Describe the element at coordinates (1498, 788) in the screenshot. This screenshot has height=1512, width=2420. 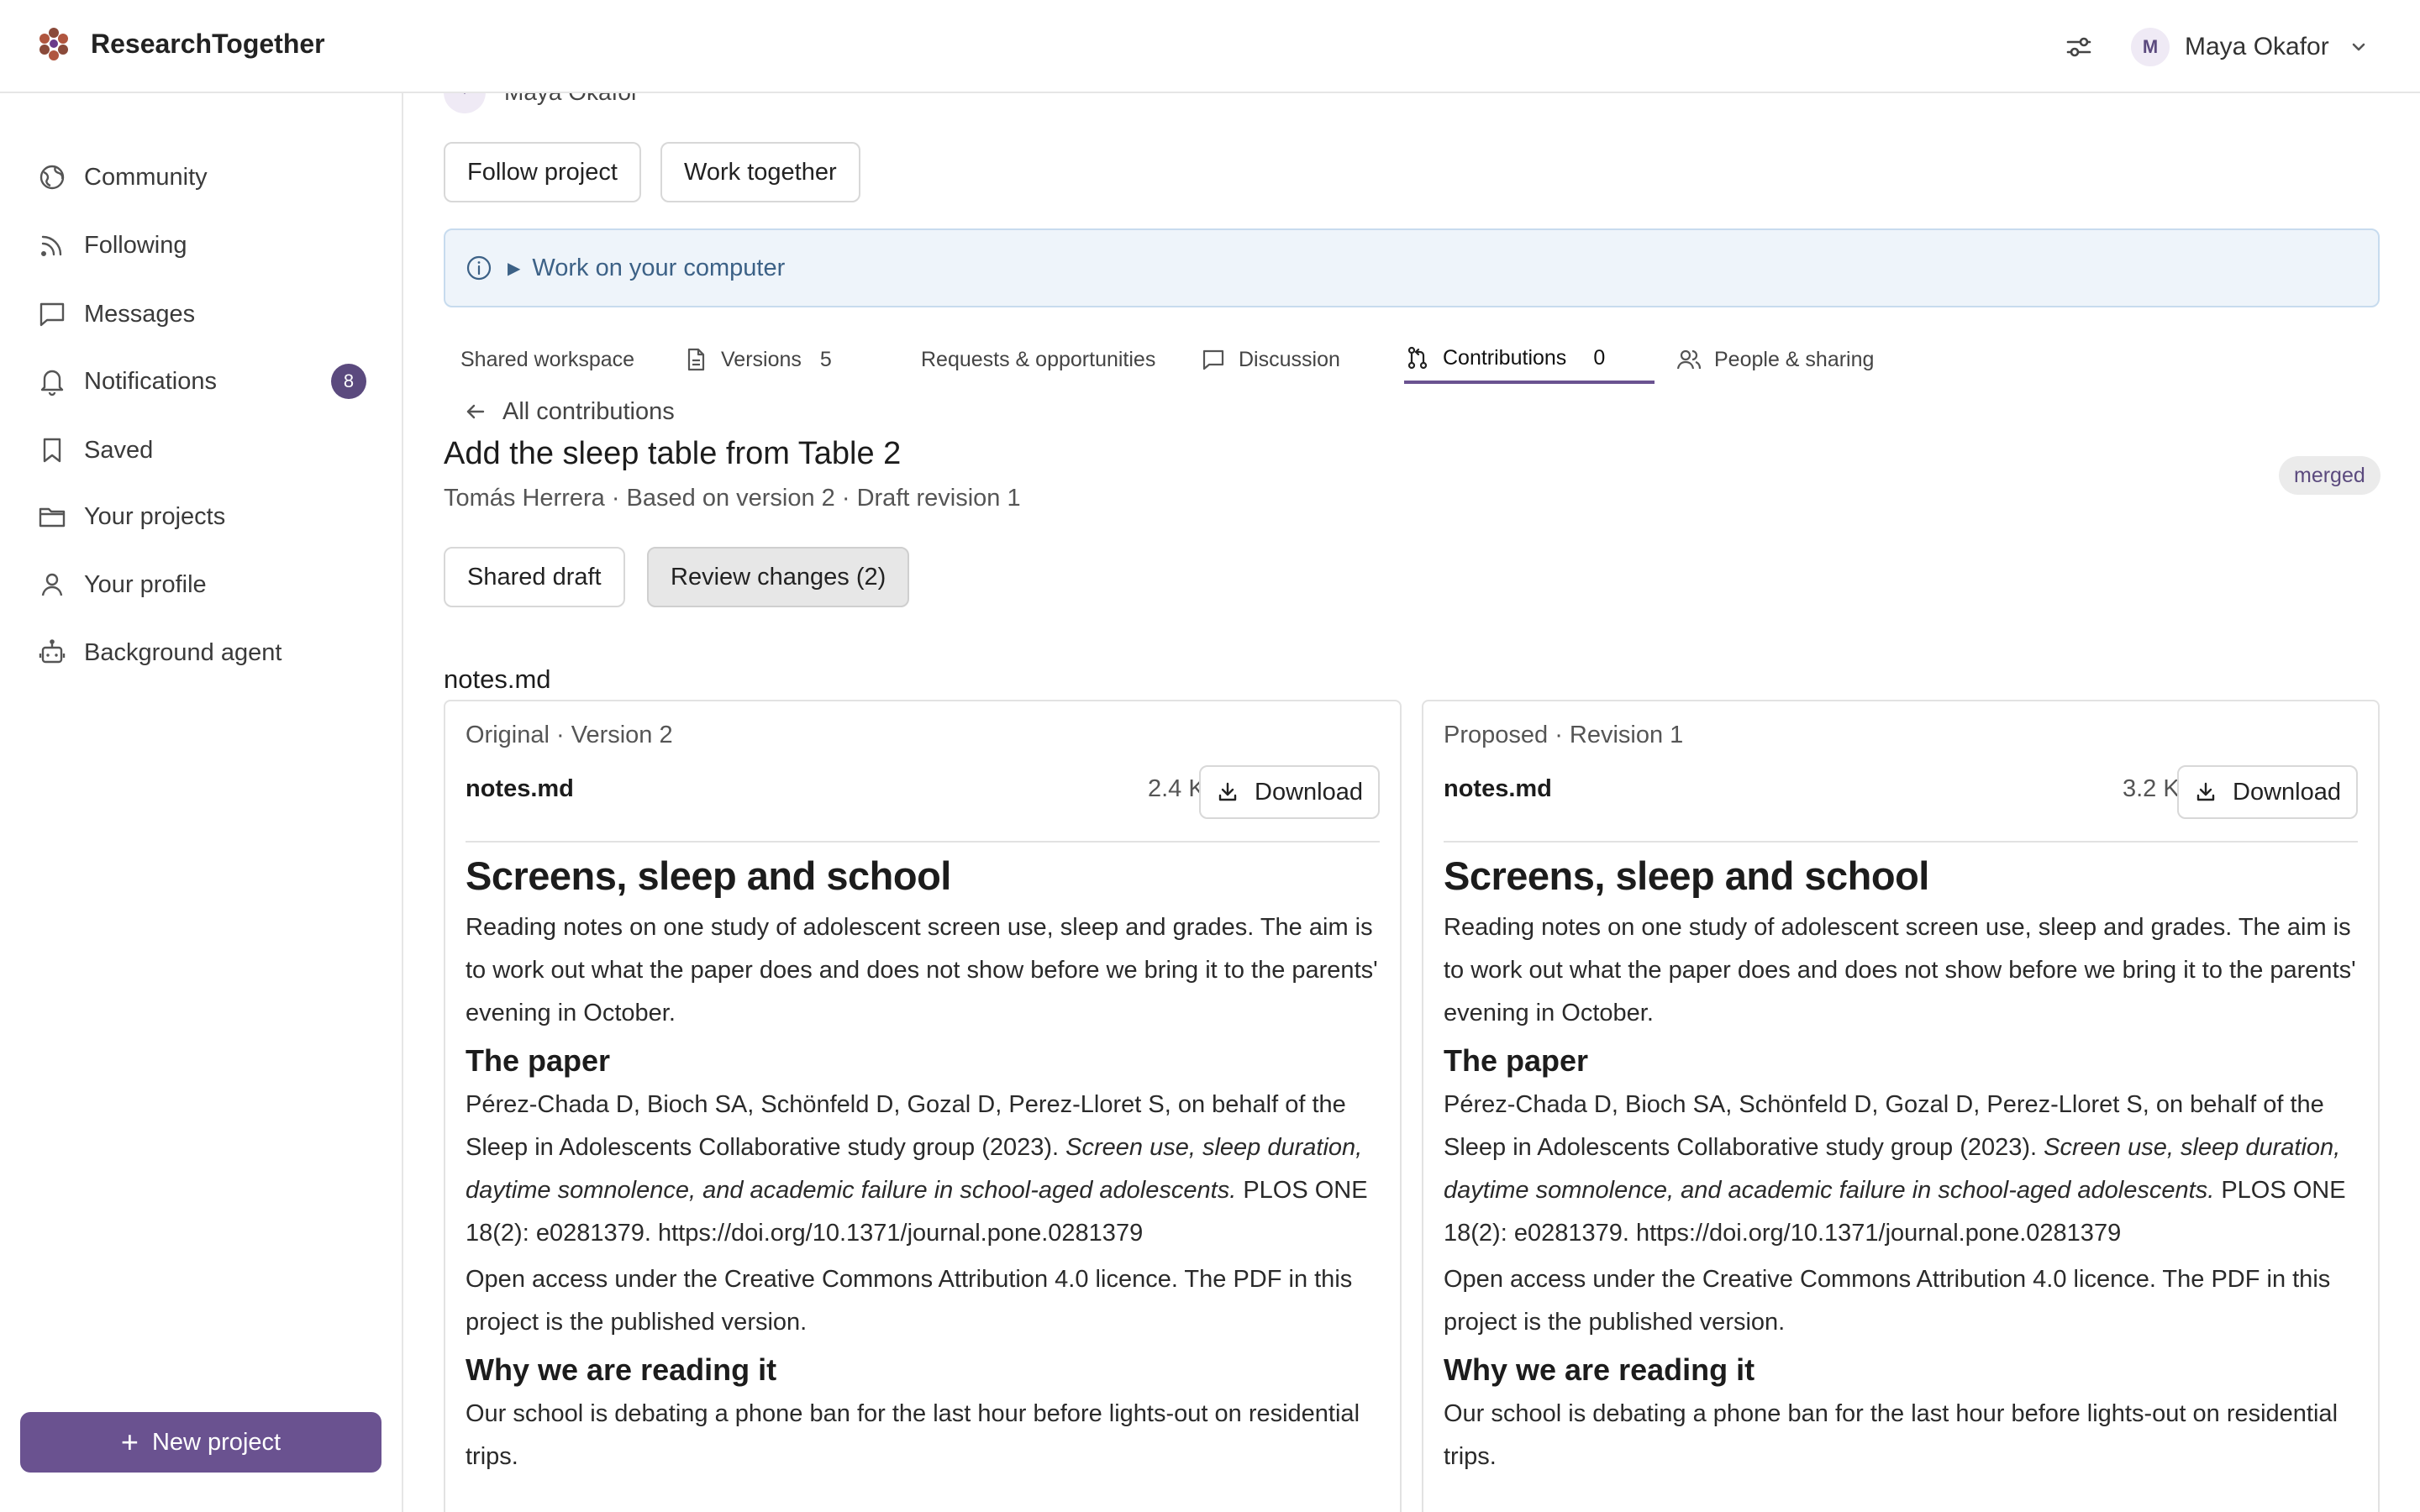
I see `pane-file-name: notes.md` at that location.